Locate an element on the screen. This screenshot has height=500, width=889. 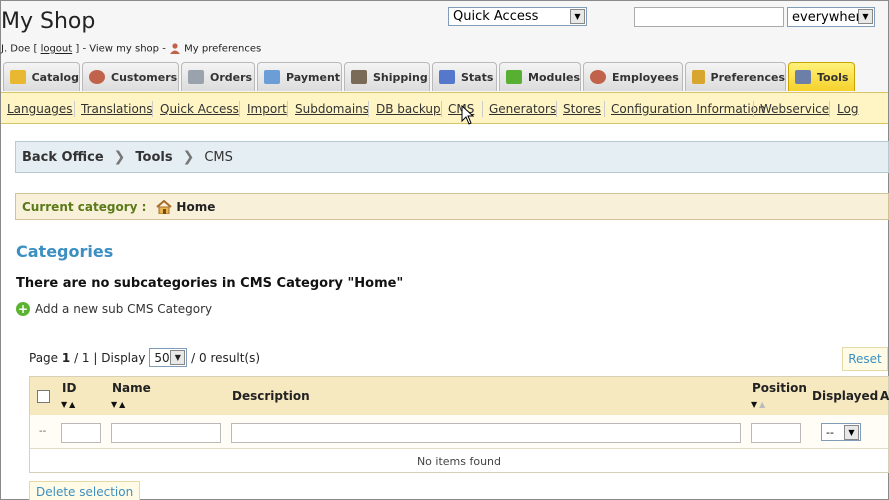
add-sub-category-link: + Add a new sub CMS Category is located at coordinates (114, 309).